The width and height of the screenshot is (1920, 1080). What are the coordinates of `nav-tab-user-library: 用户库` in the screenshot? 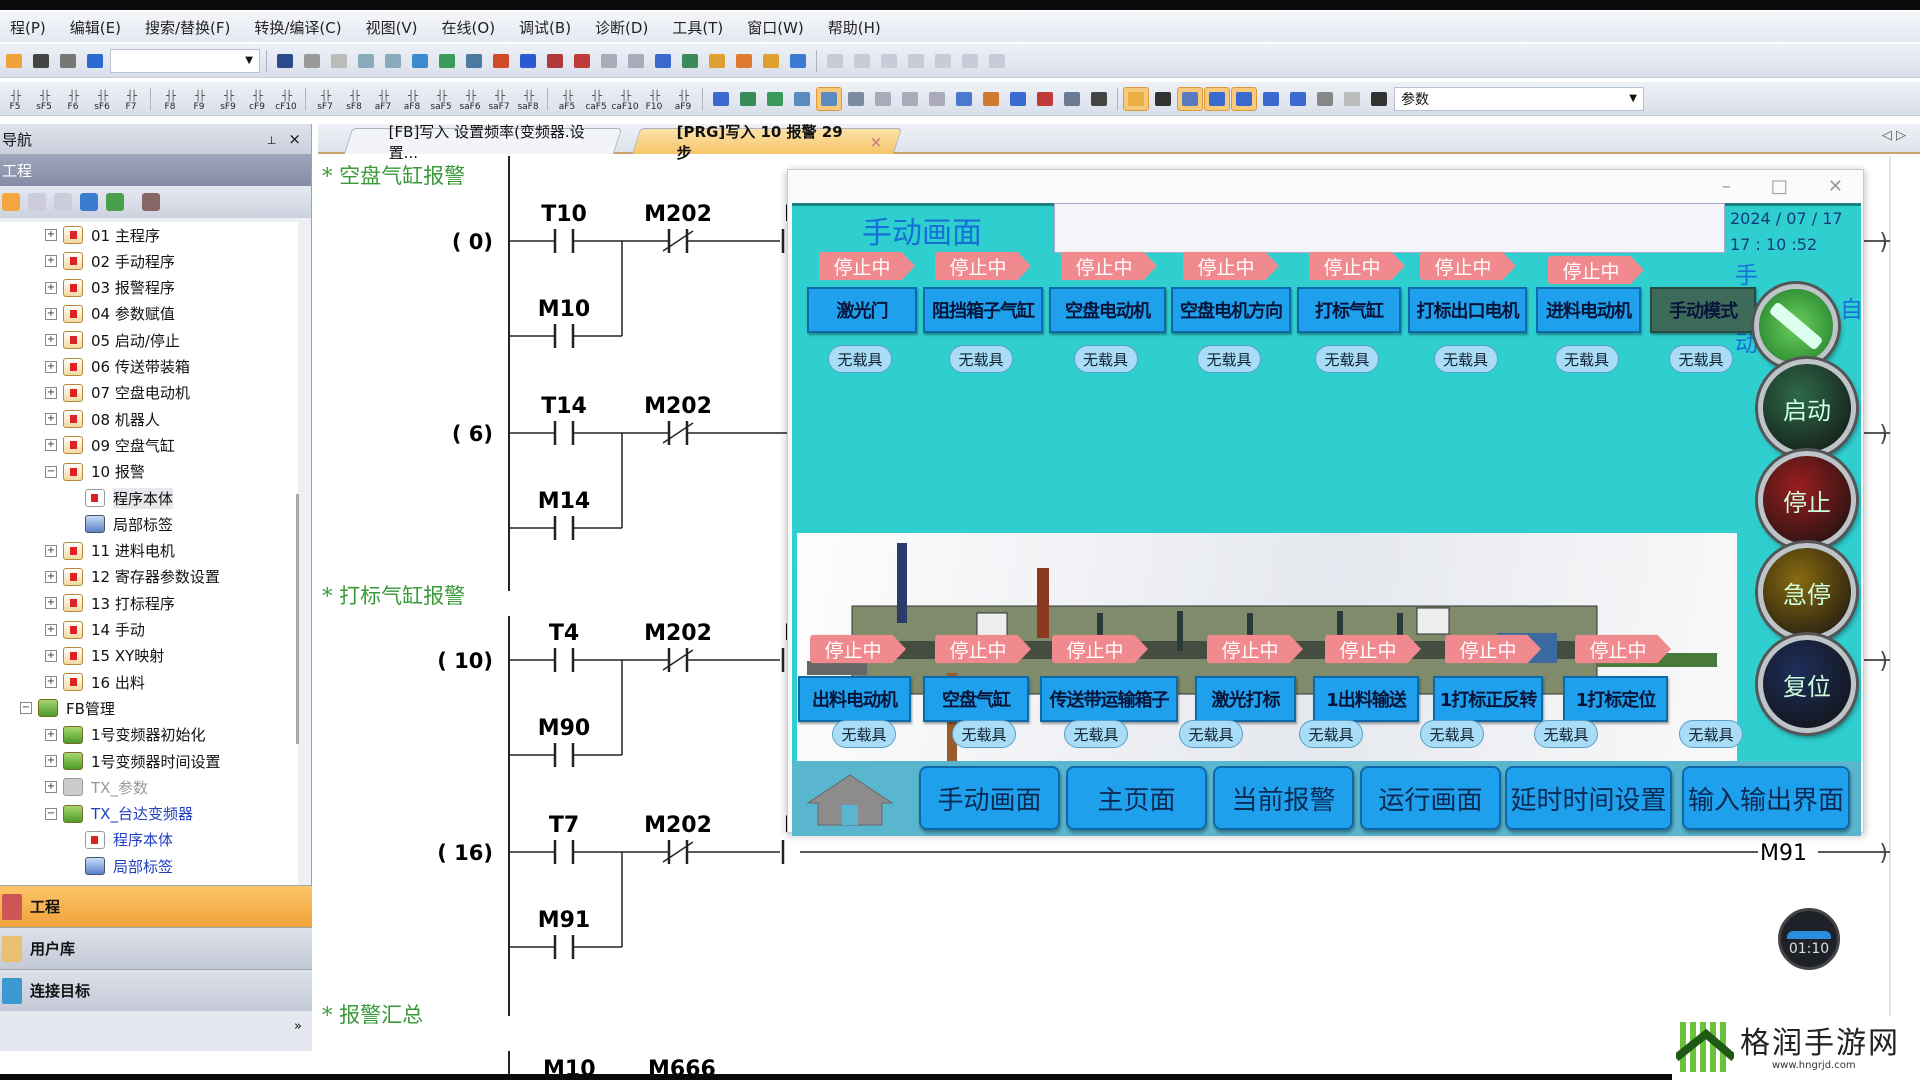 It's located at (156, 948).